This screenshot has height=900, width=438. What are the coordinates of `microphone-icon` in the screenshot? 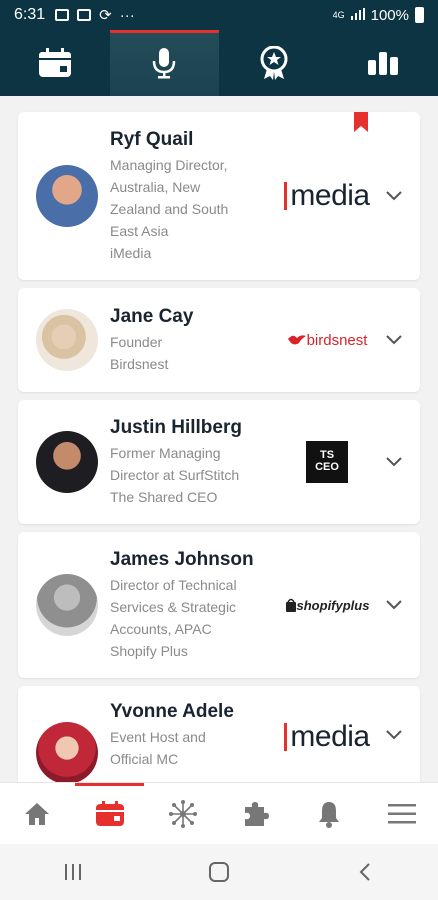 It's located at (164, 63).